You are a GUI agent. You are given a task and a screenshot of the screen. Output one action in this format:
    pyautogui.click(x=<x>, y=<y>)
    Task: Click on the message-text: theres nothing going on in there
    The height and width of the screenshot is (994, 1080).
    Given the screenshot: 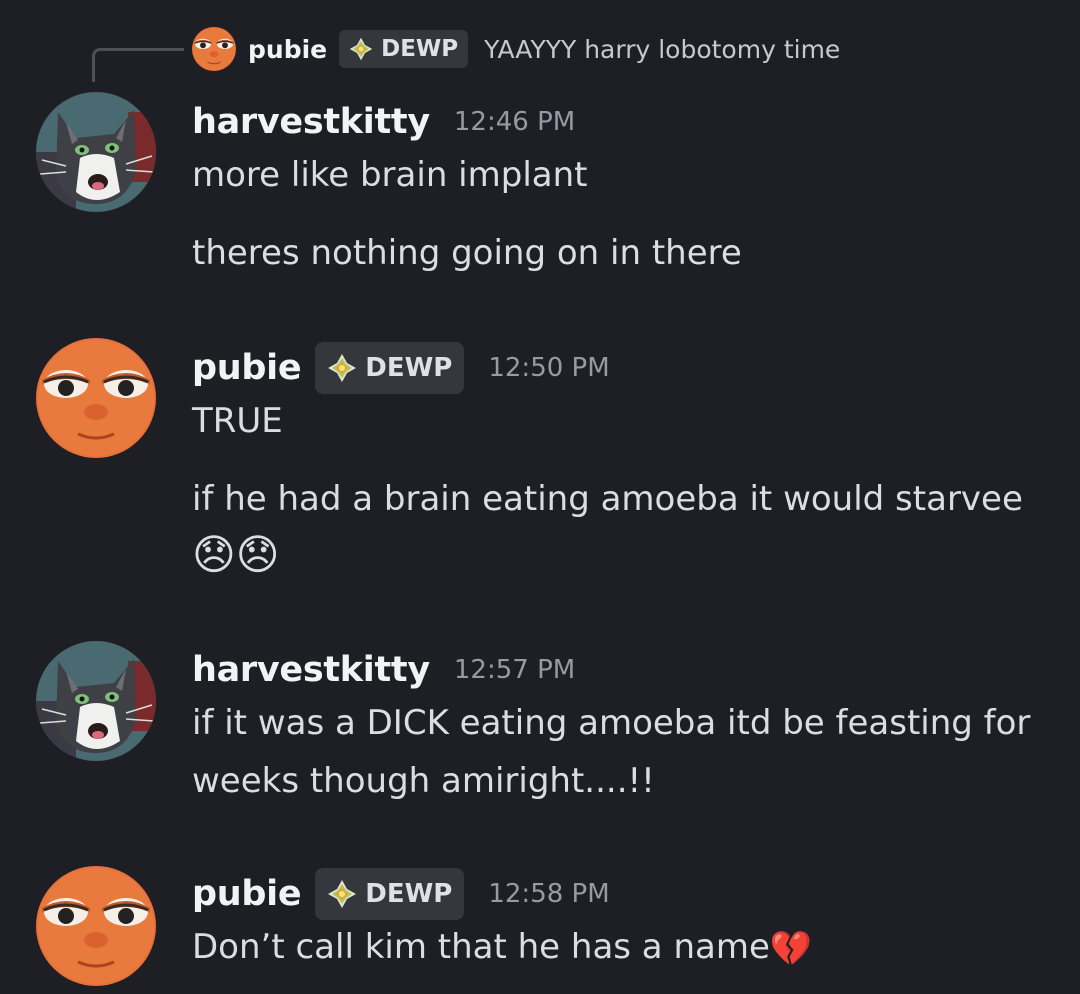 What is the action you would take?
    pyautogui.click(x=467, y=253)
    